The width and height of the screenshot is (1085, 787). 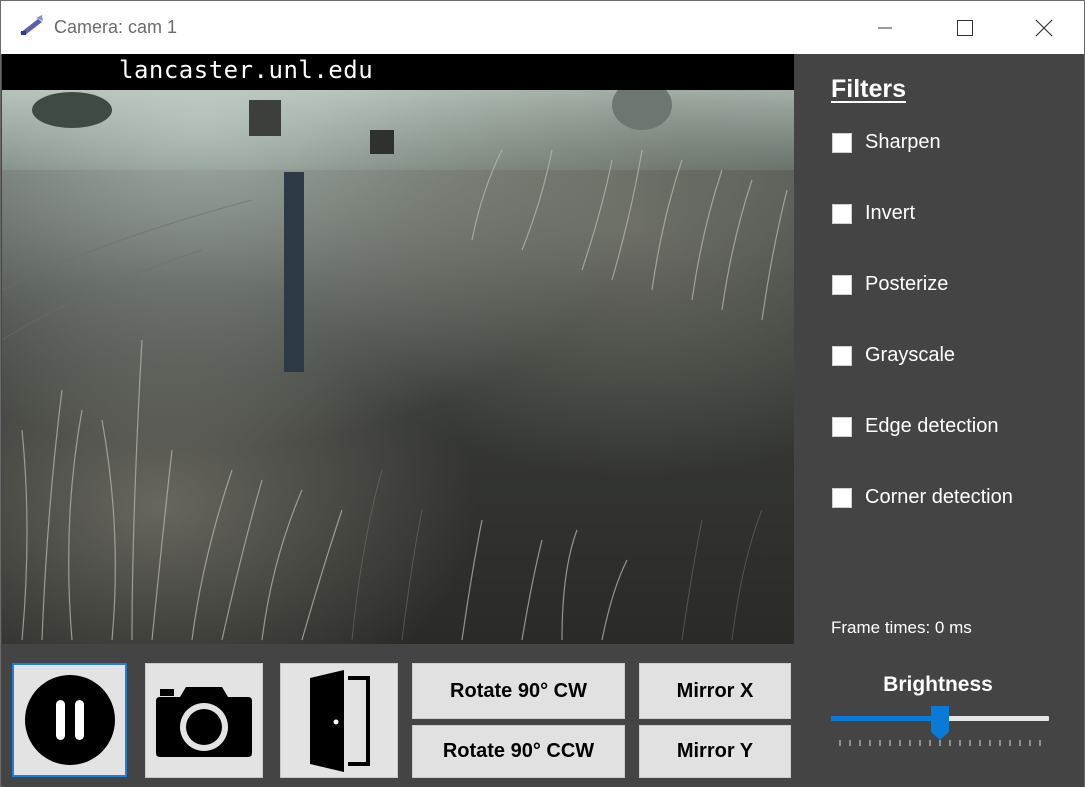 I want to click on rotate-cw-button: Rotate 90° CW, so click(x=518, y=691).